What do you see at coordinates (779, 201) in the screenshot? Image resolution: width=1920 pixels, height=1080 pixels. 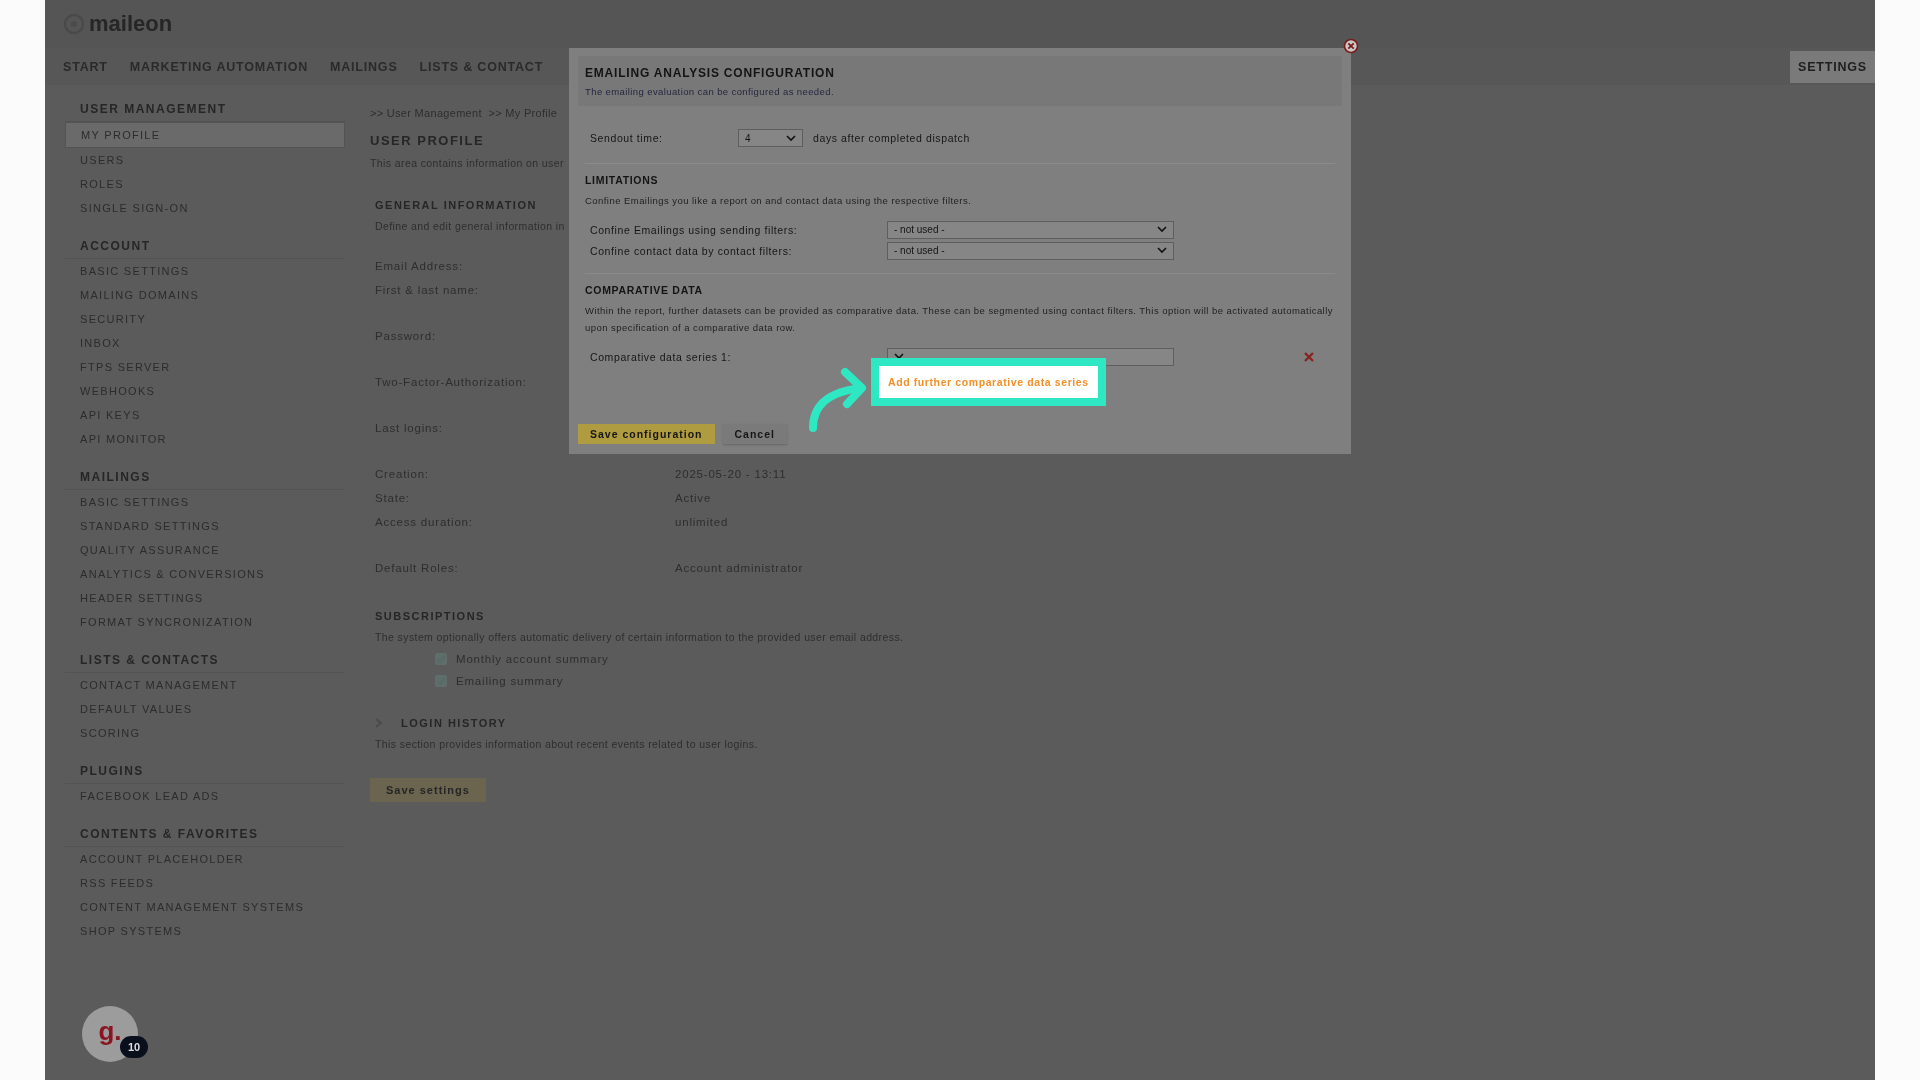 I see `section-description: Confine Emailings you like a report on and contact data using the respective filters.` at bounding box center [779, 201].